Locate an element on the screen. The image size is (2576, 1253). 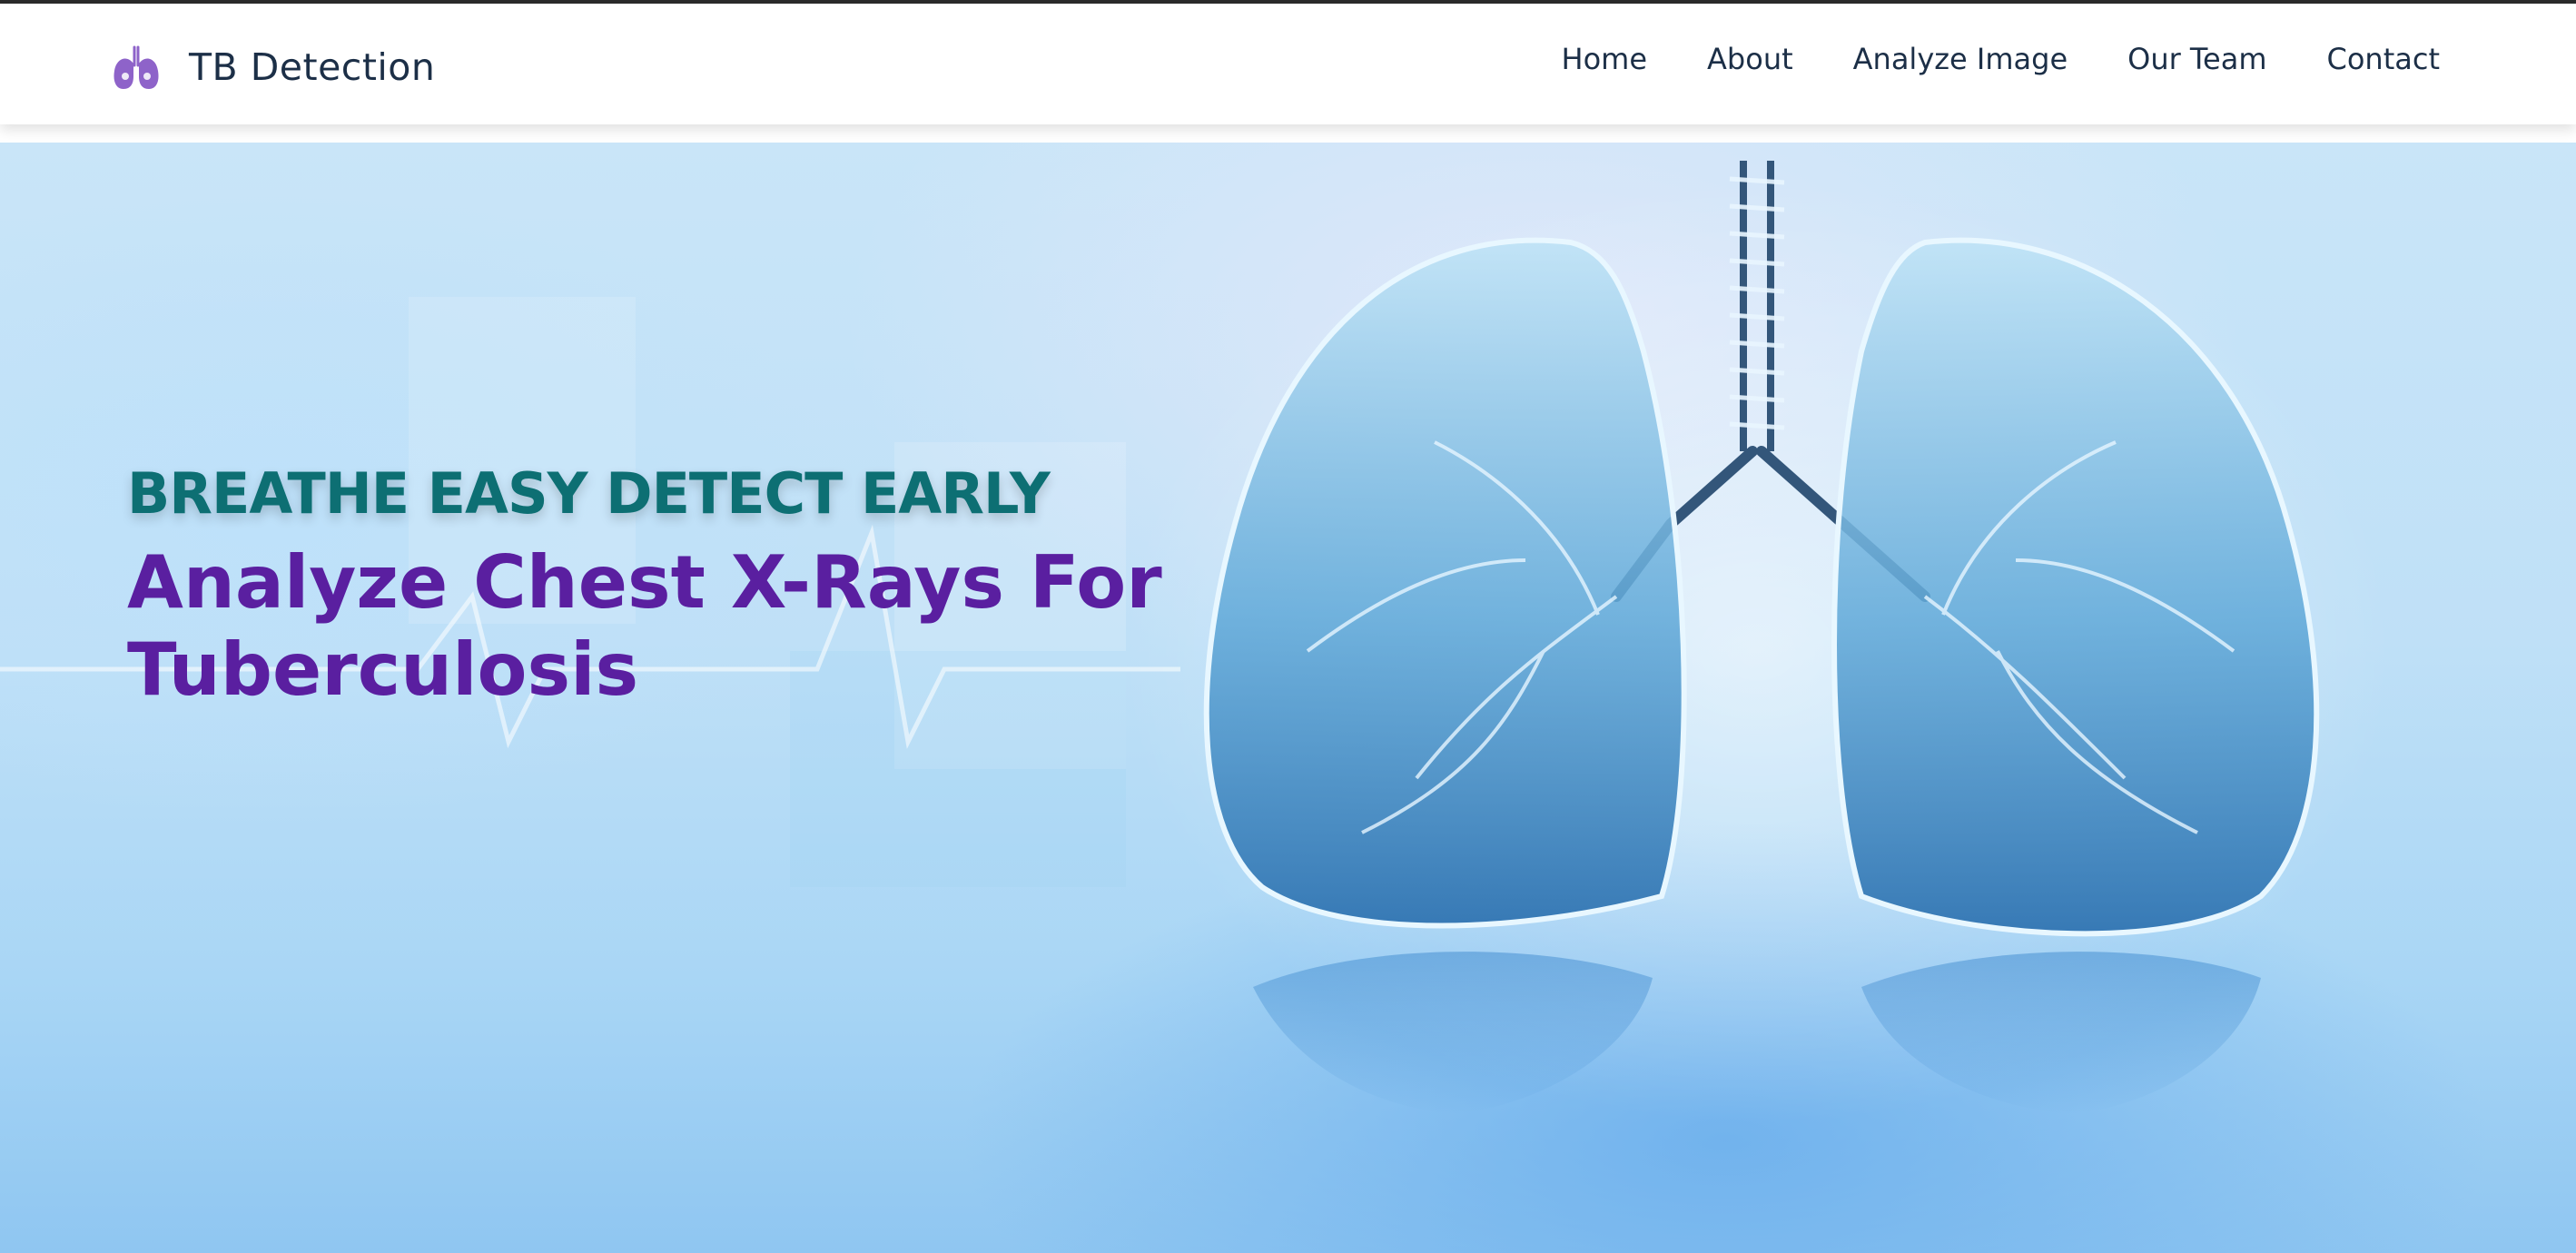
brand: TB Detection is located at coordinates (271, 67).